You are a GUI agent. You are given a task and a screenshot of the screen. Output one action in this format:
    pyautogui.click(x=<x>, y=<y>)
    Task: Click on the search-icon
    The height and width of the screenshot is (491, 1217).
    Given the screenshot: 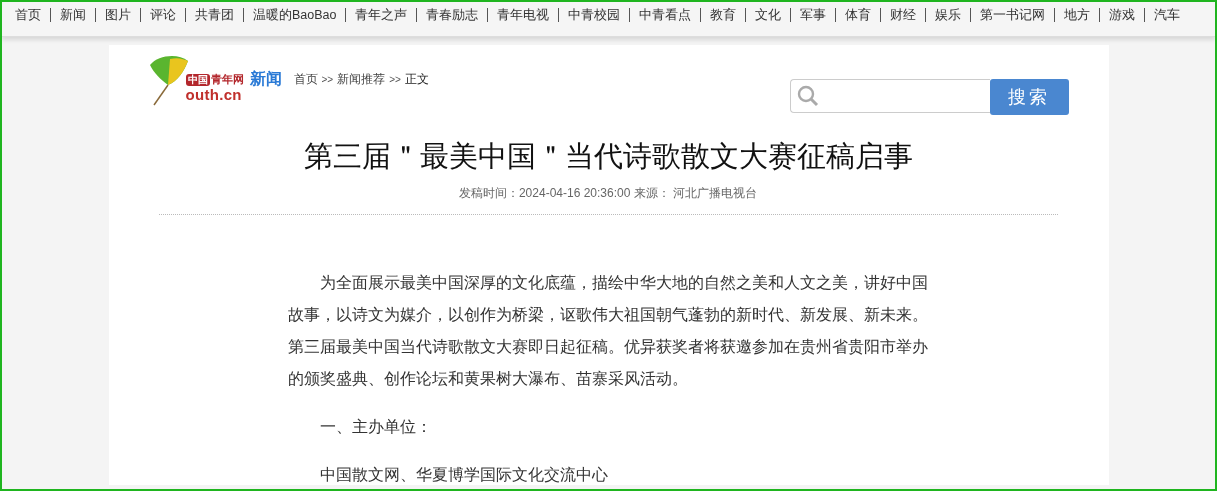 What is the action you would take?
    pyautogui.click(x=807, y=96)
    